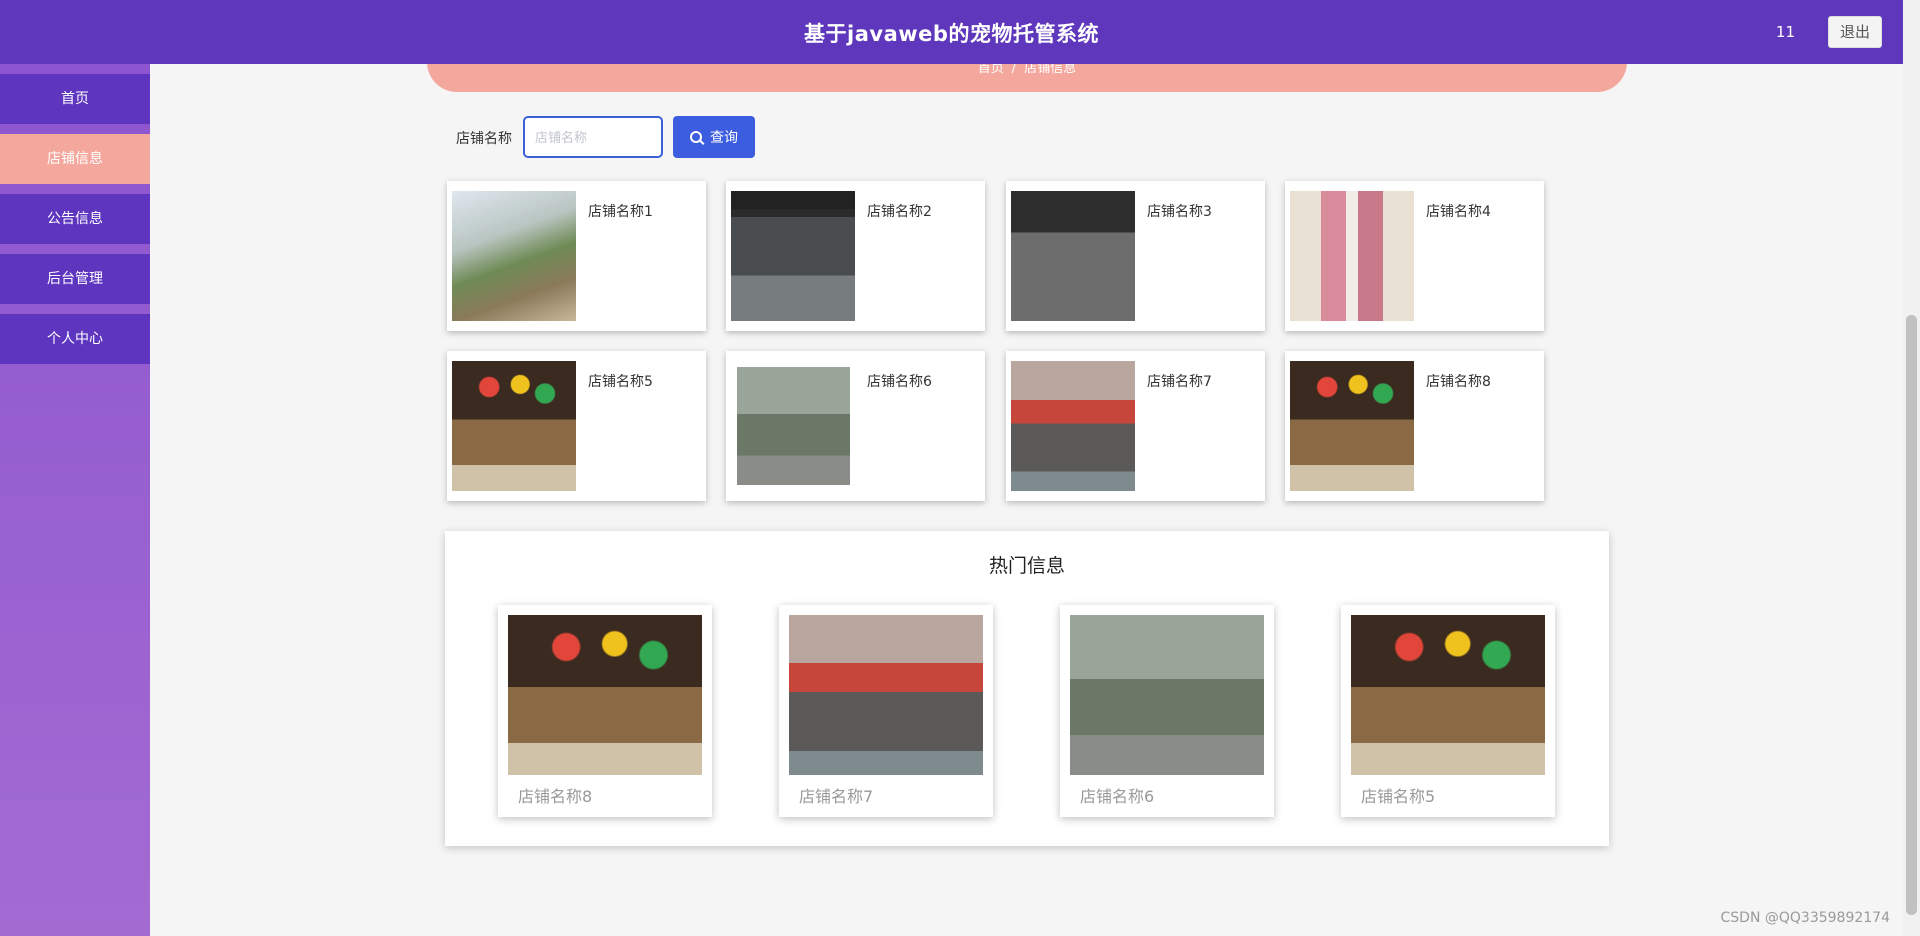 Image resolution: width=1920 pixels, height=936 pixels. Describe the element at coordinates (1805, 918) in the screenshot. I see `watermark: CSDN @QQ3359892174` at that location.